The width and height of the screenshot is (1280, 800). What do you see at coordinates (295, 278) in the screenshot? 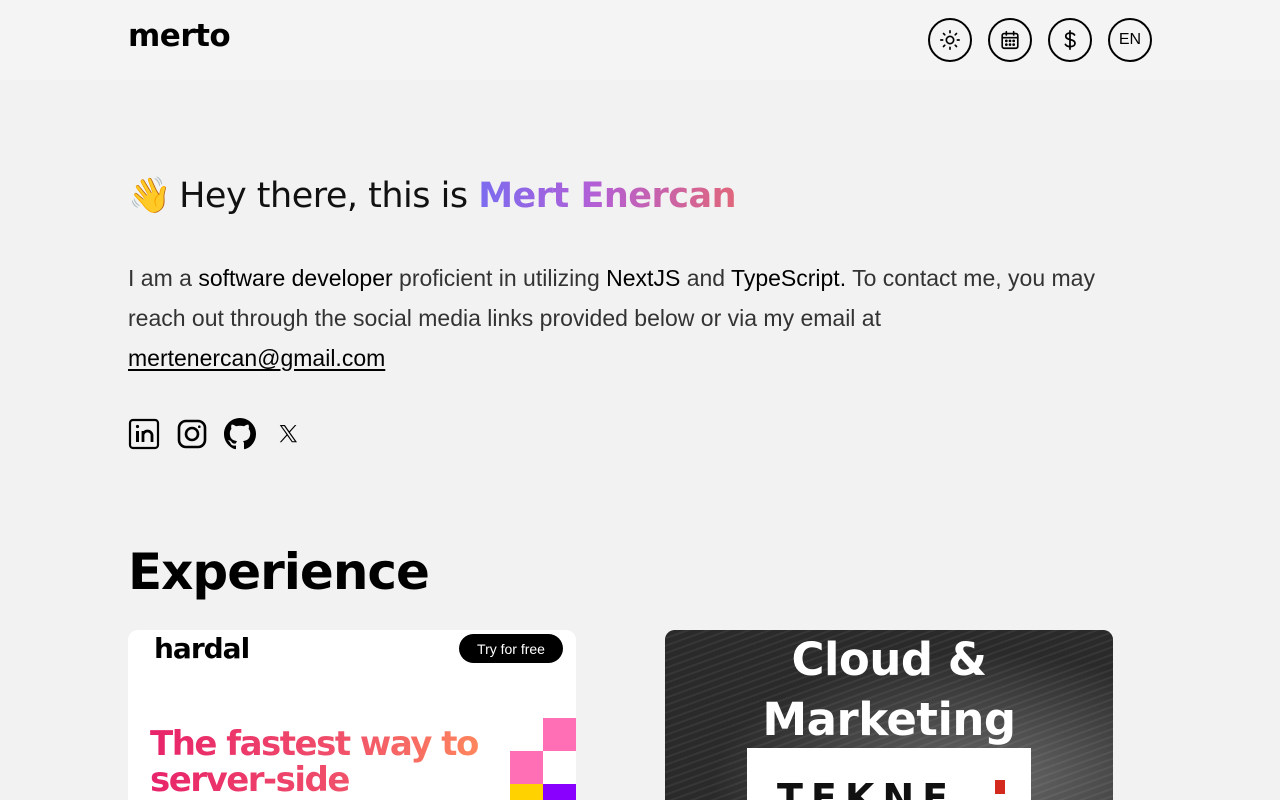
I see `intro-role: software developer` at bounding box center [295, 278].